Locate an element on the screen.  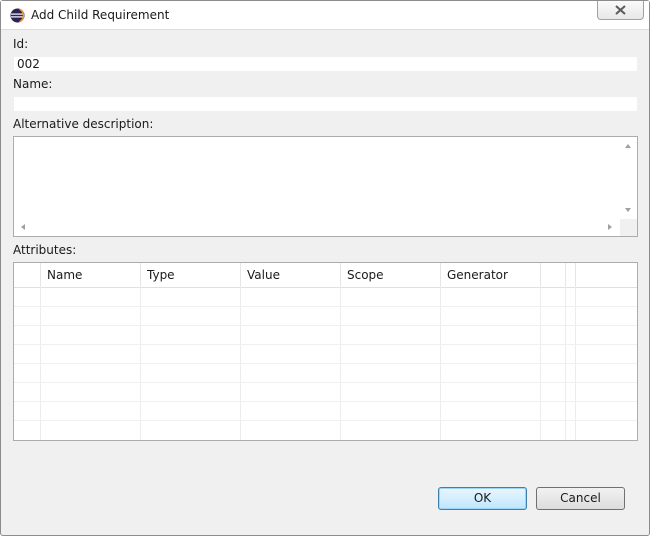
table-header: Name Type Value Scope Generator is located at coordinates (325, 275).